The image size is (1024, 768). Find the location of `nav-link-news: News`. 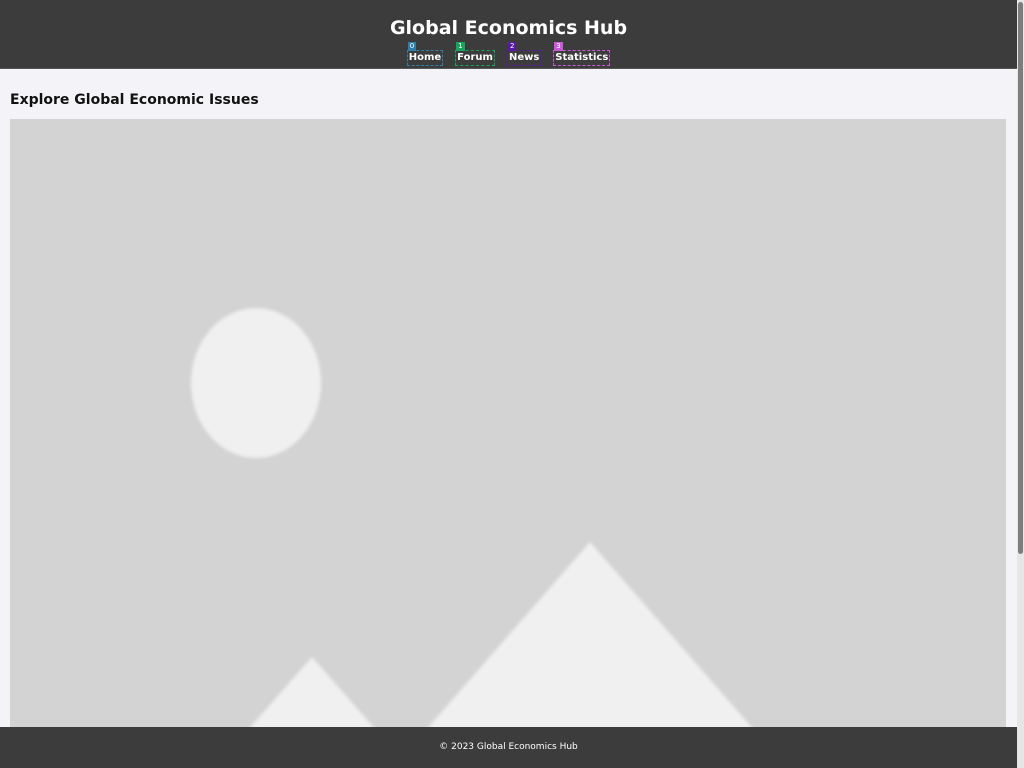

nav-link-news: News is located at coordinates (524, 58).